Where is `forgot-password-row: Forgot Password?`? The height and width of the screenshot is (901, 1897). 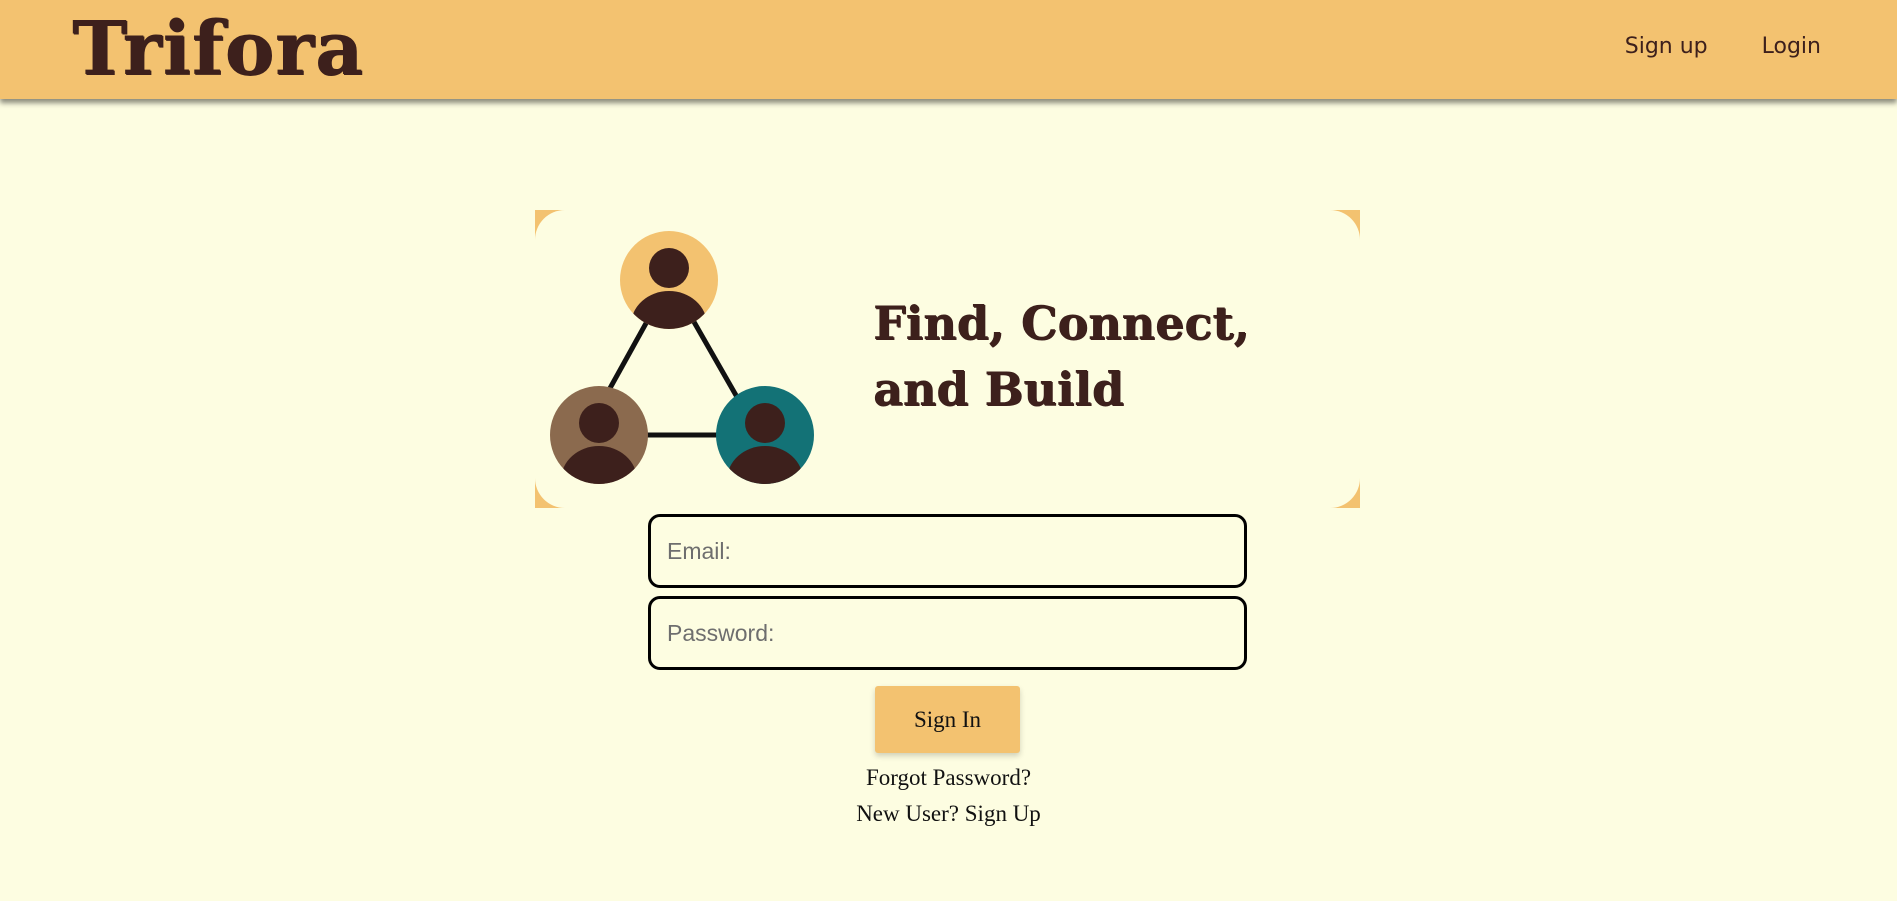
forgot-password-row: Forgot Password? is located at coordinates (948, 778).